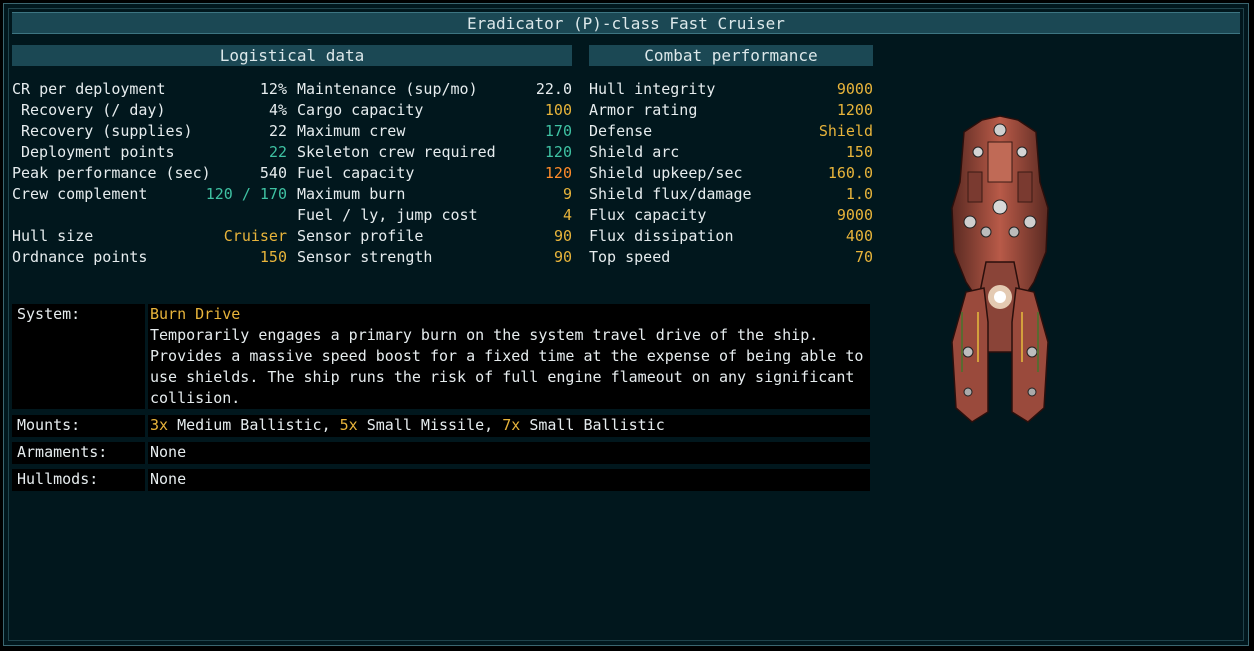 The image size is (1254, 651). I want to click on logistics-stat-label: Ordnance points, so click(80, 257).